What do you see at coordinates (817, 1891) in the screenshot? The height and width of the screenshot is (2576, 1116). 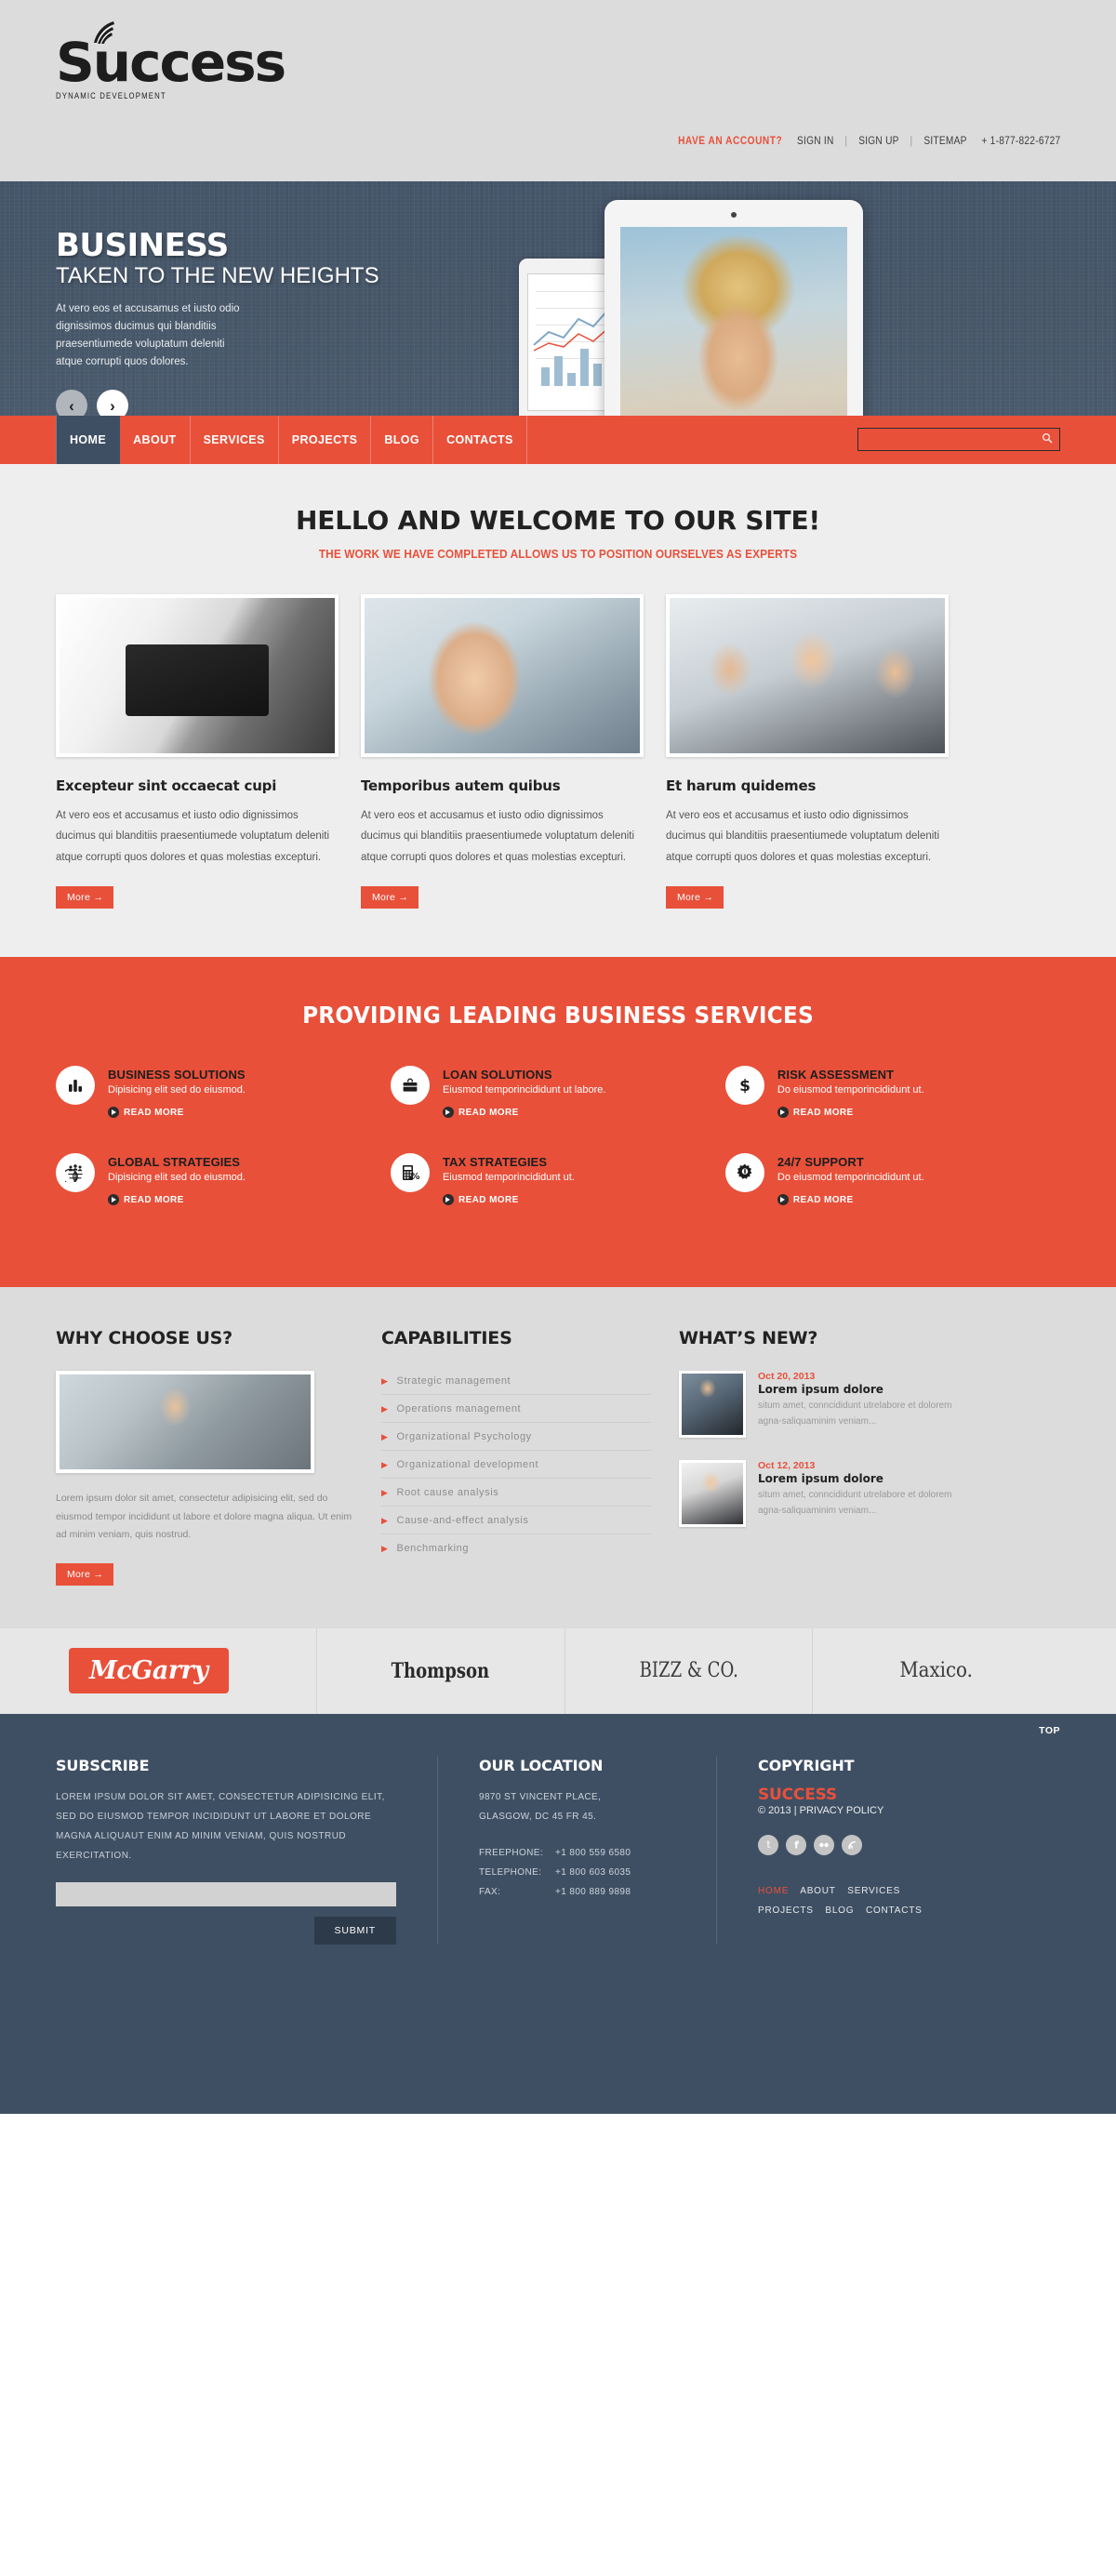 I see `footer-nav-about: ABOUT` at bounding box center [817, 1891].